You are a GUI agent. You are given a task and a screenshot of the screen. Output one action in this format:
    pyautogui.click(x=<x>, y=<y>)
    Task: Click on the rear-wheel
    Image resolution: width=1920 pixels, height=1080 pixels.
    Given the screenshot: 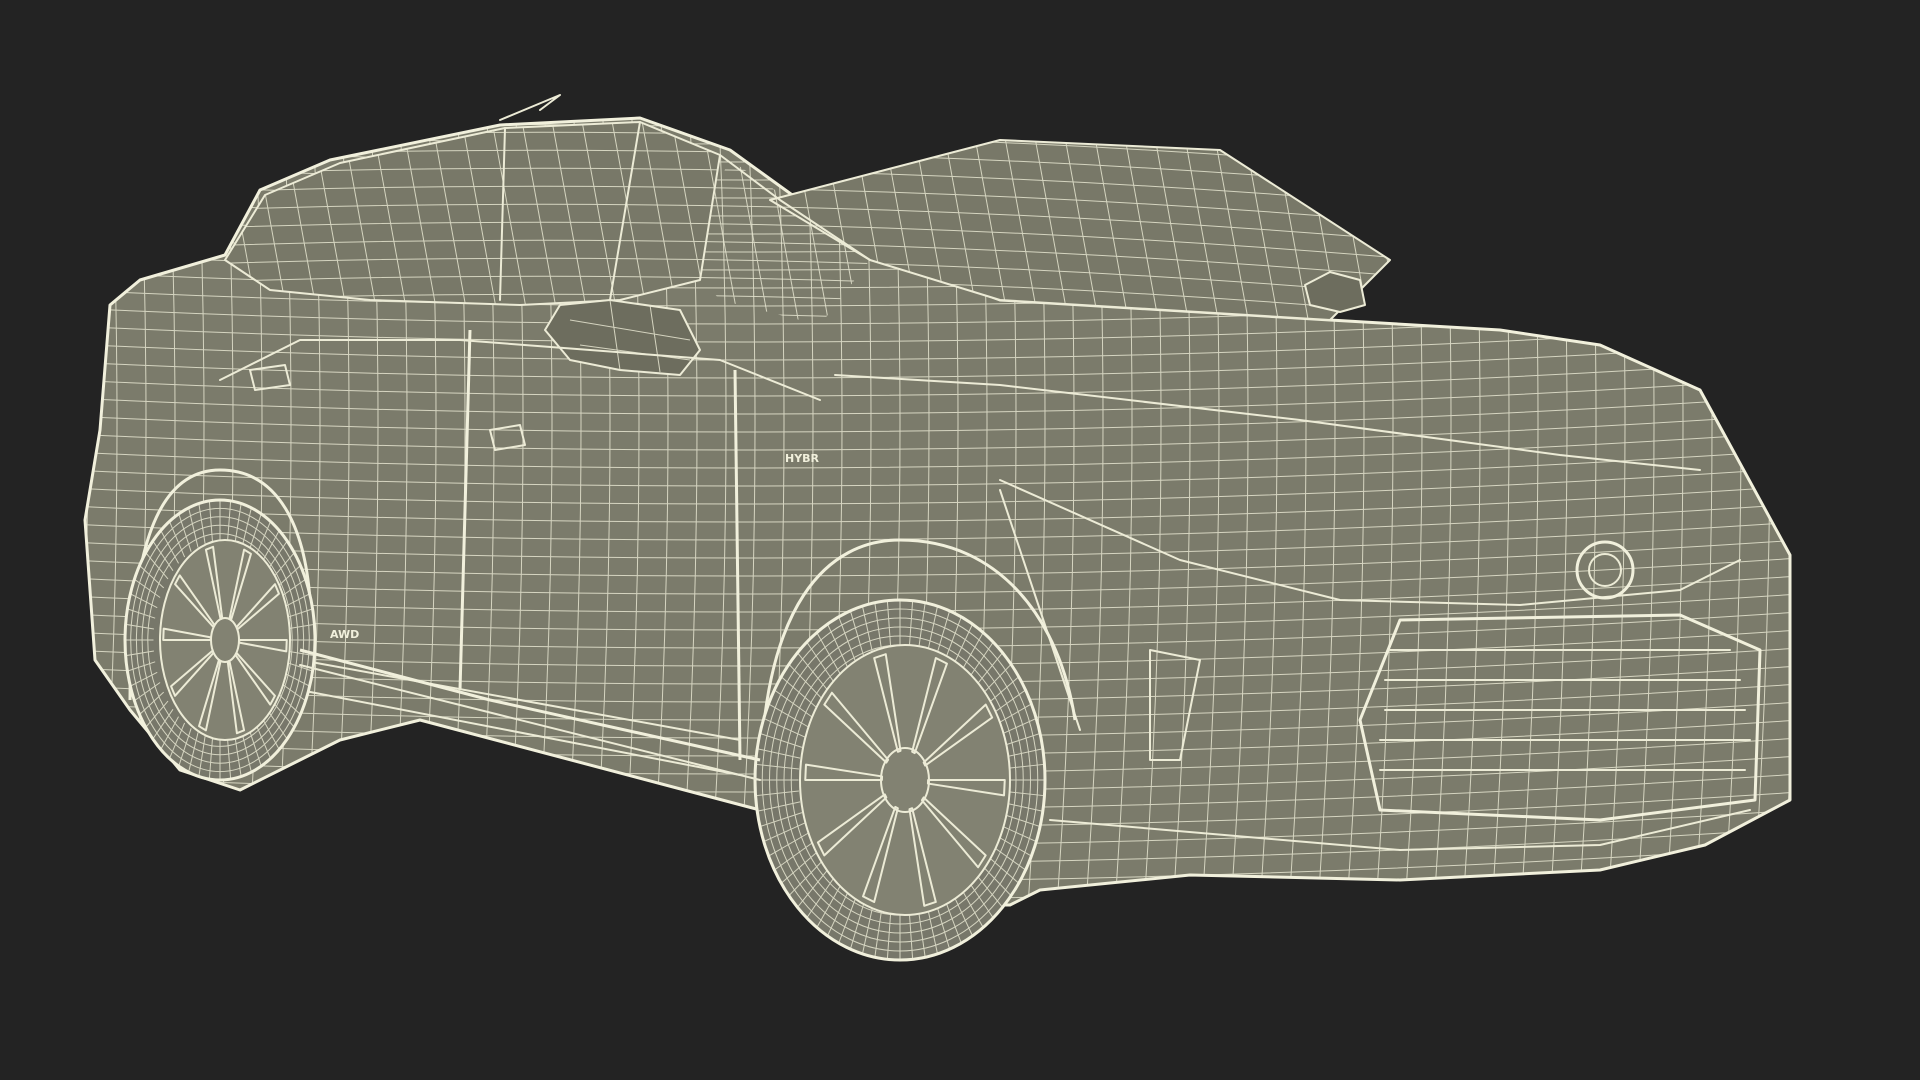 What is the action you would take?
    pyautogui.click(x=220, y=640)
    